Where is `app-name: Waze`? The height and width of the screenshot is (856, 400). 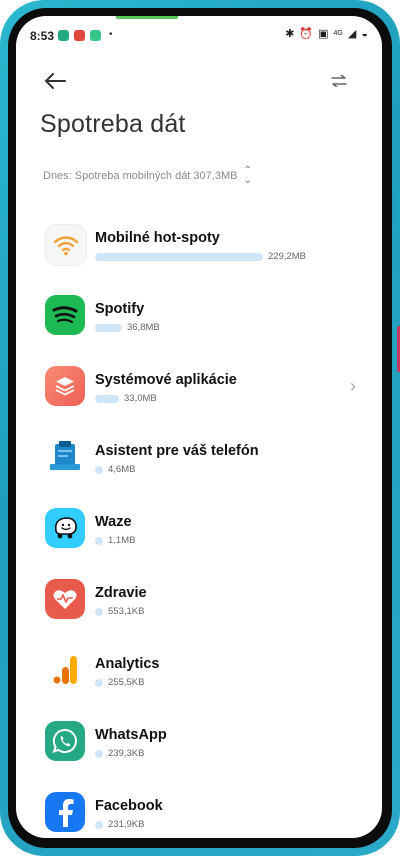
app-name: Waze is located at coordinates (113, 522).